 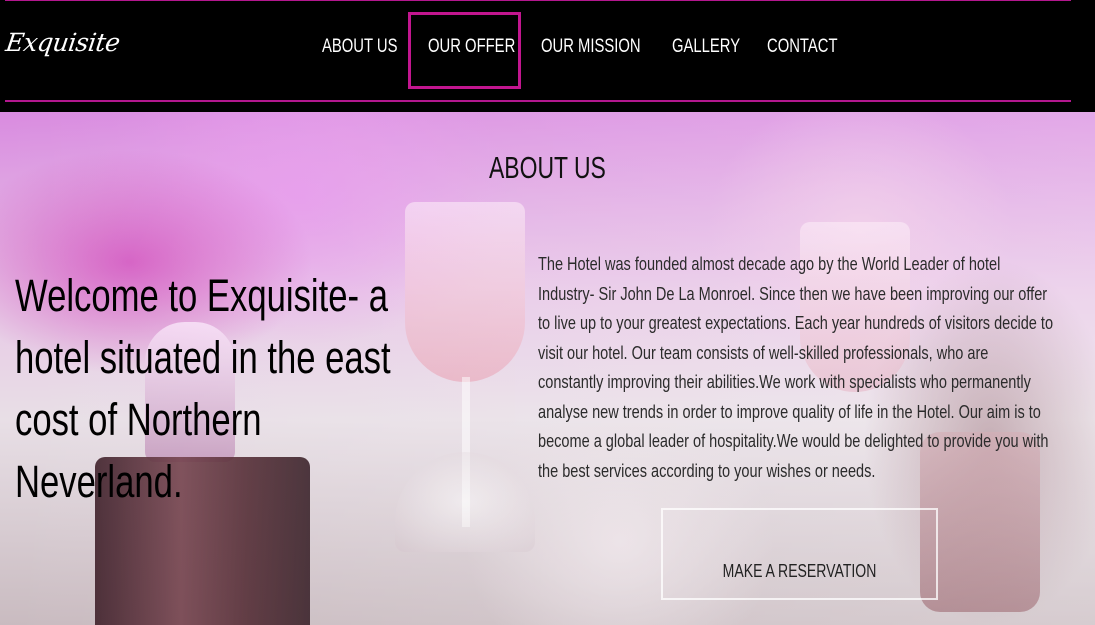 I want to click on nav-about-us: ABOUT US, so click(x=359, y=51).